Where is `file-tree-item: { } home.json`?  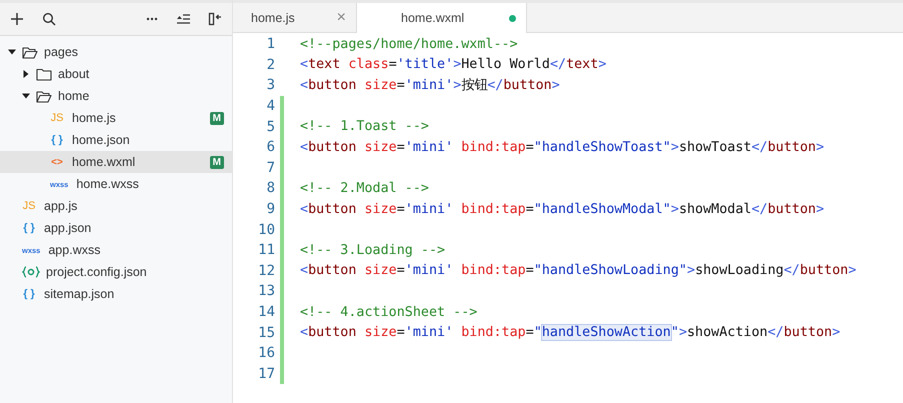
file-tree-item: { } home.json is located at coordinates (116, 140).